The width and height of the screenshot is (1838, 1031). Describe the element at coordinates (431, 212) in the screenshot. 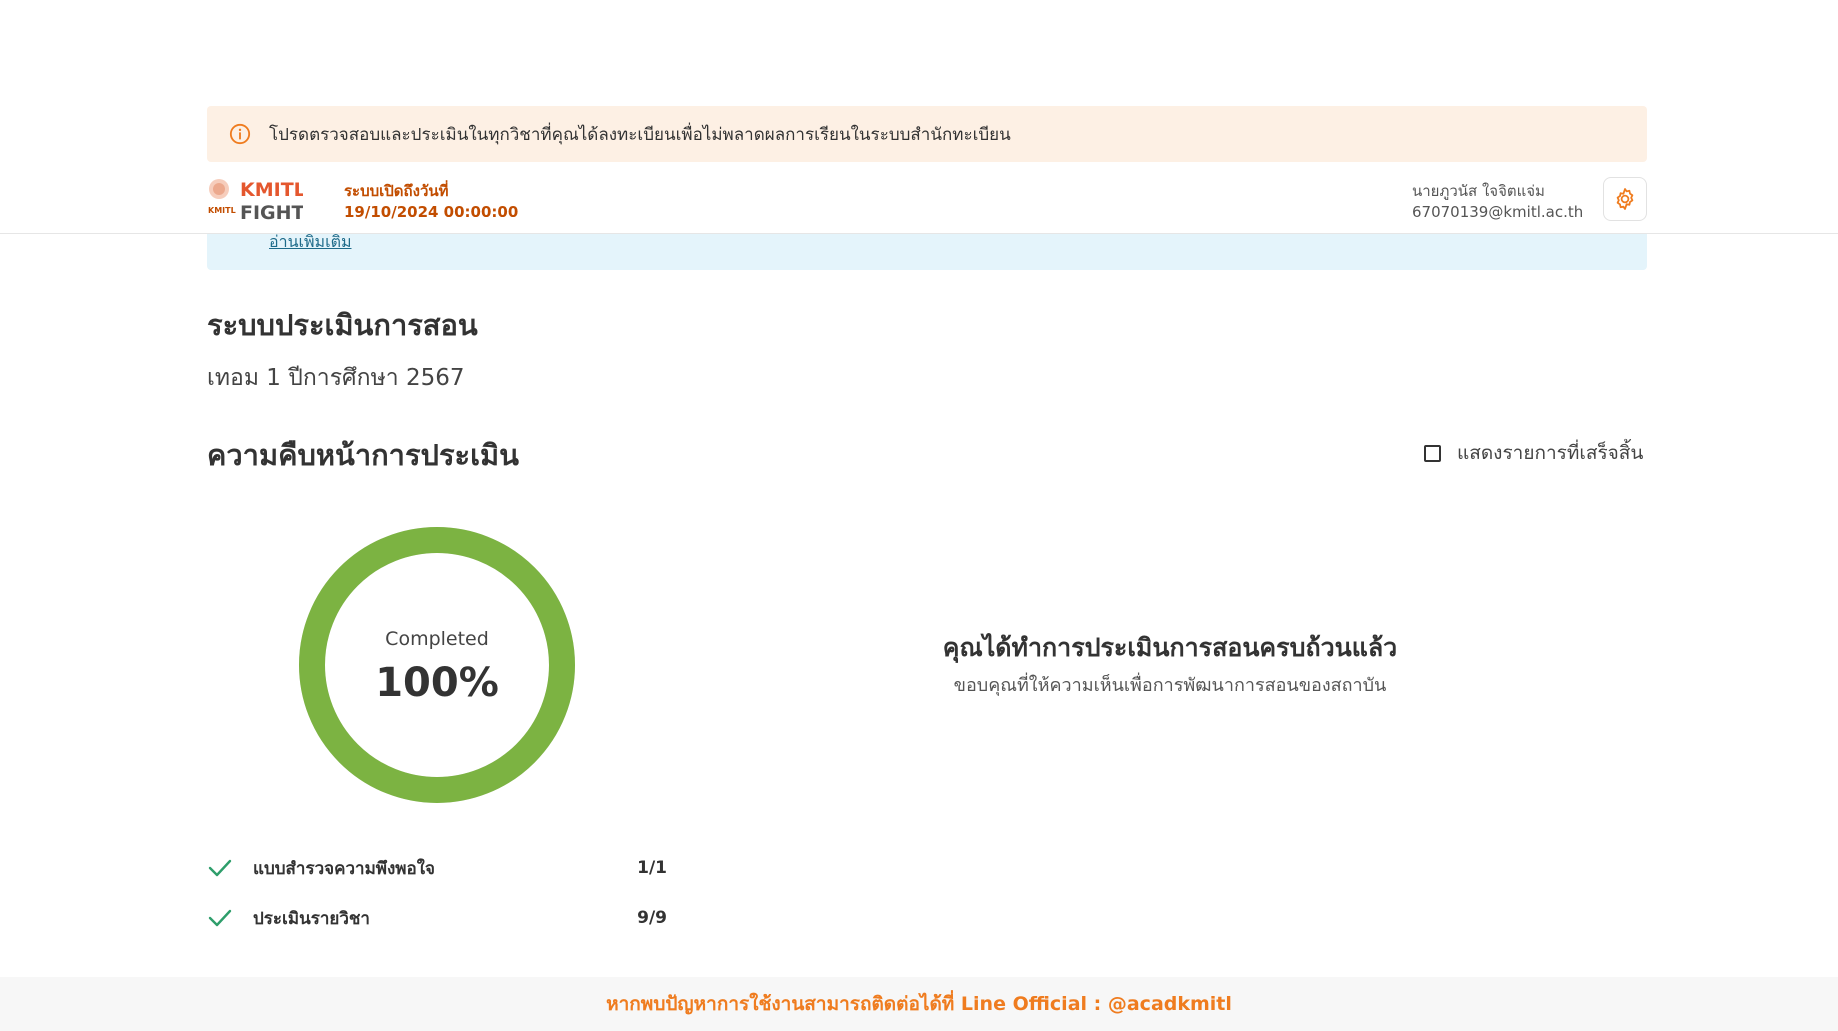

I see `open-until-date: 19/10/2024 00:00:00` at that location.